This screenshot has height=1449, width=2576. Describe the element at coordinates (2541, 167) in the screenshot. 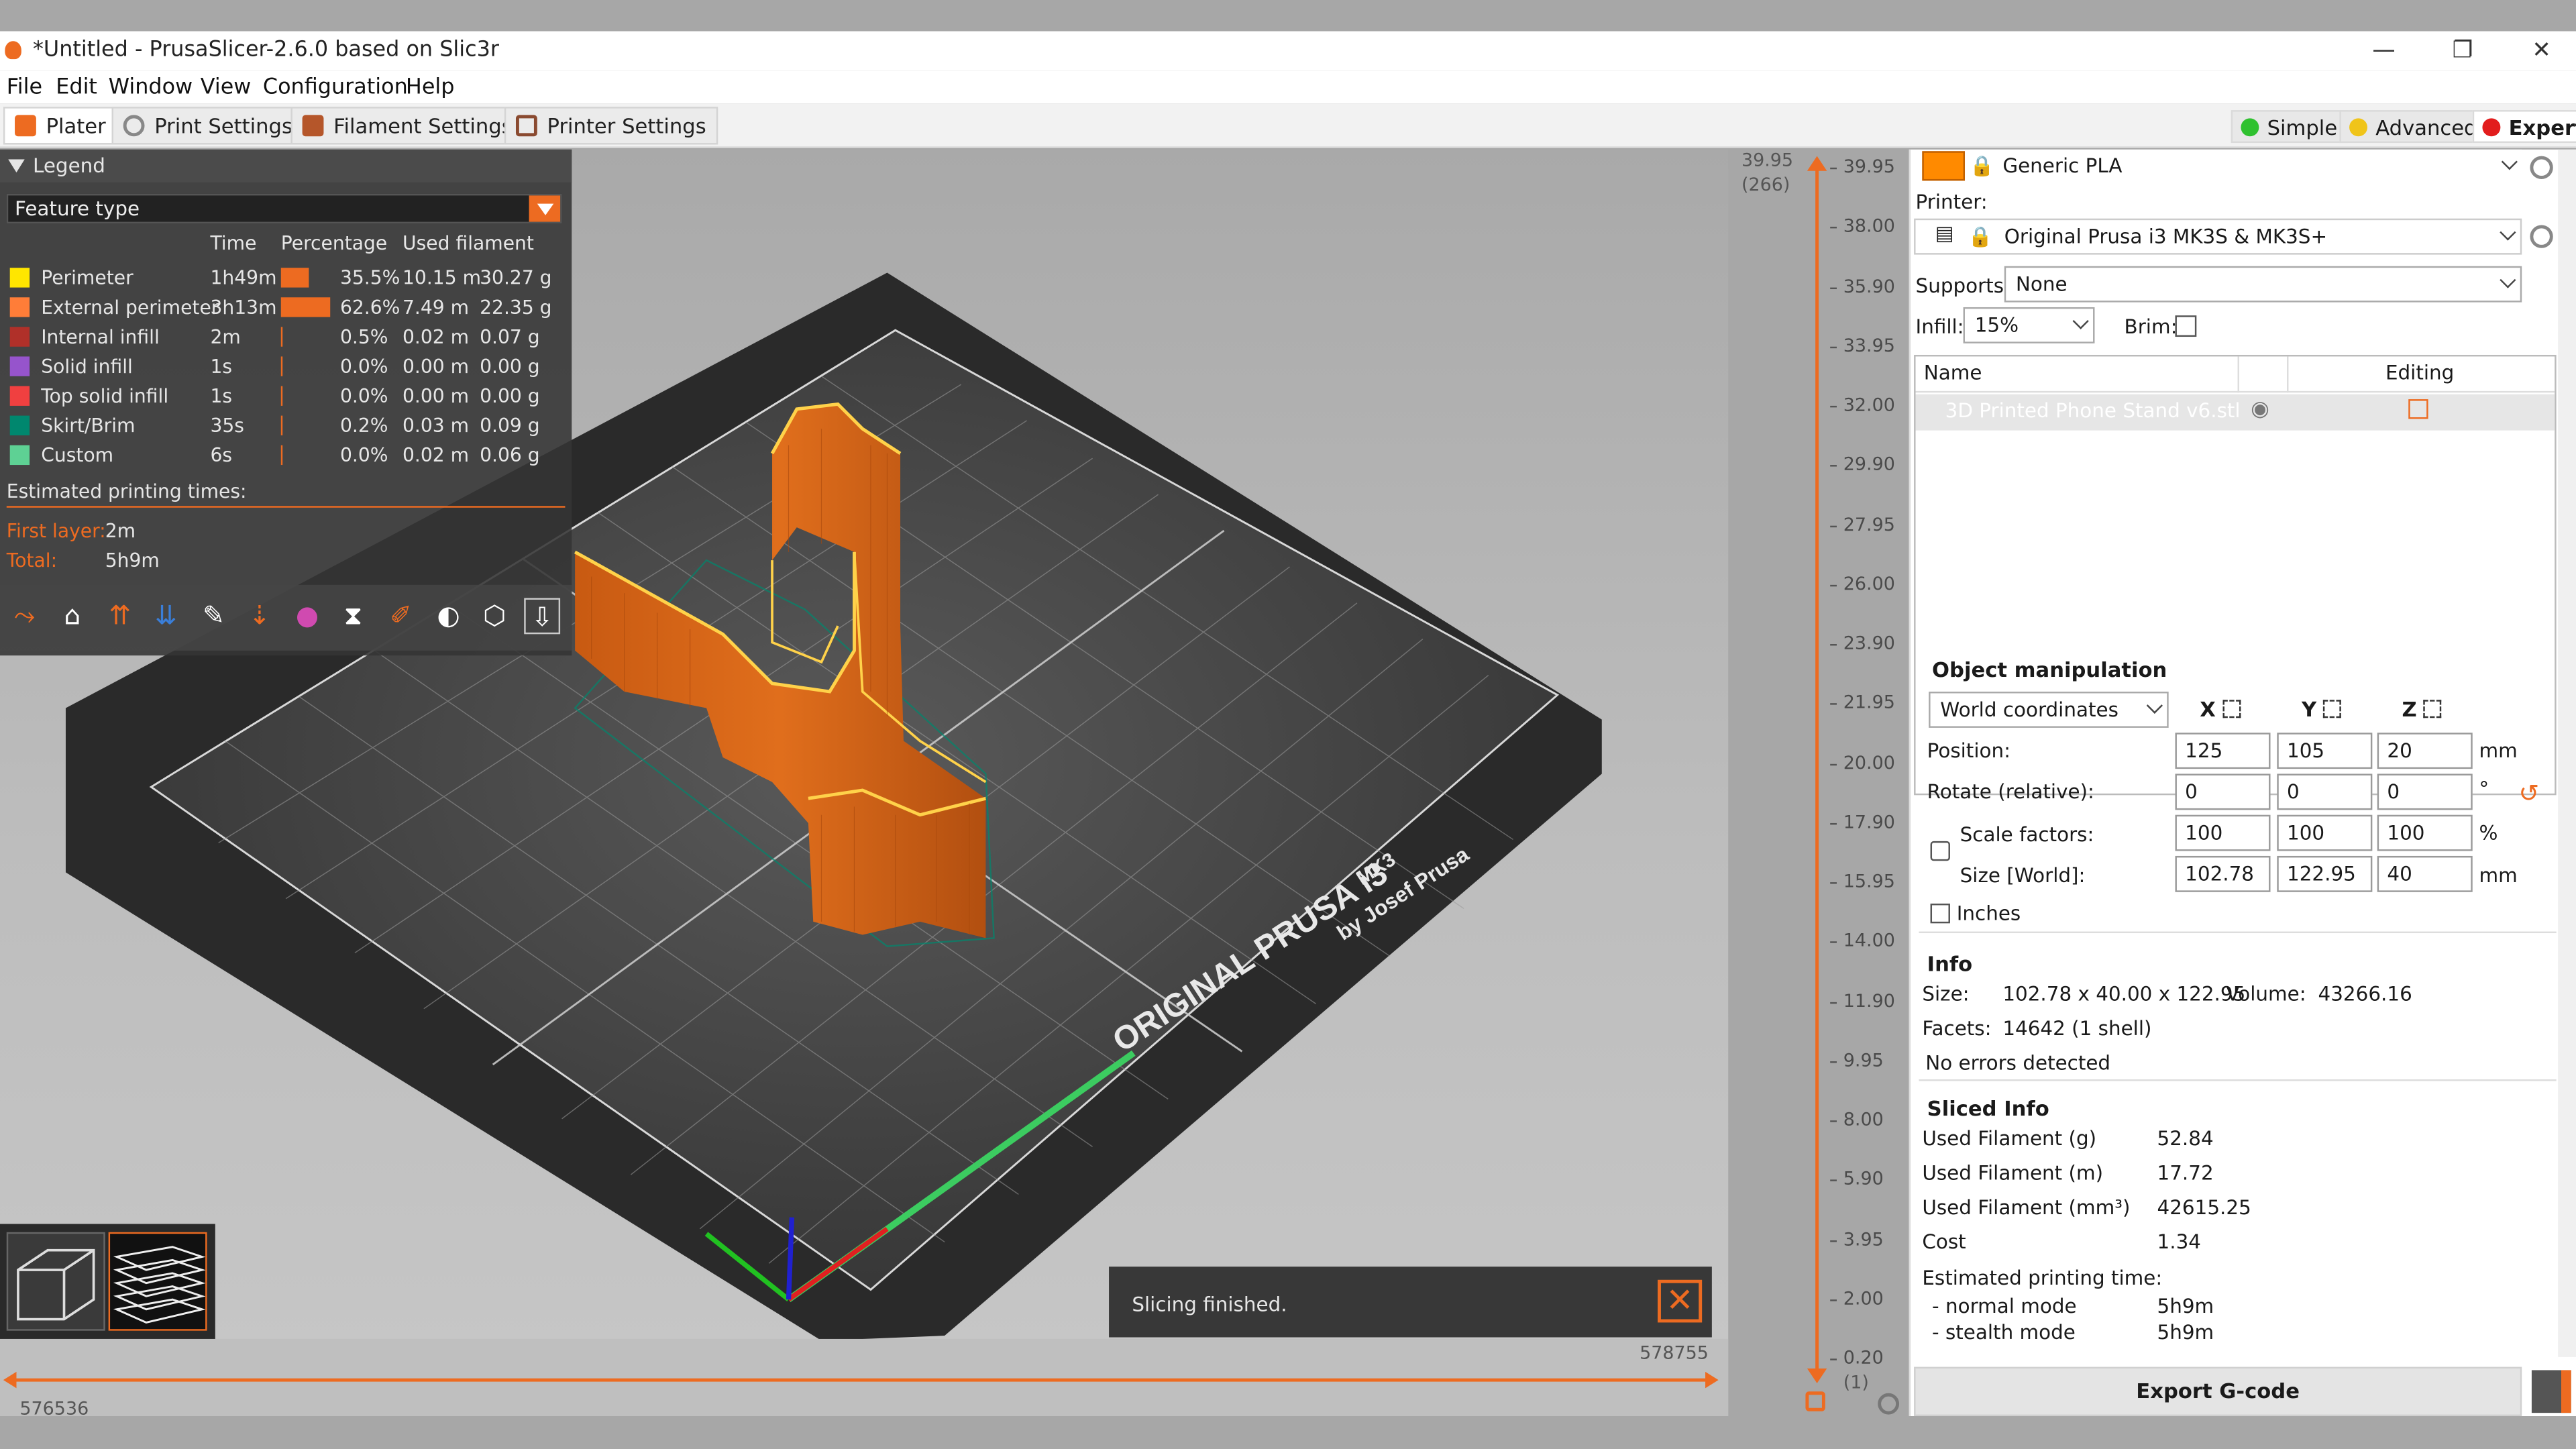

I see `filament-gear-icon` at that location.